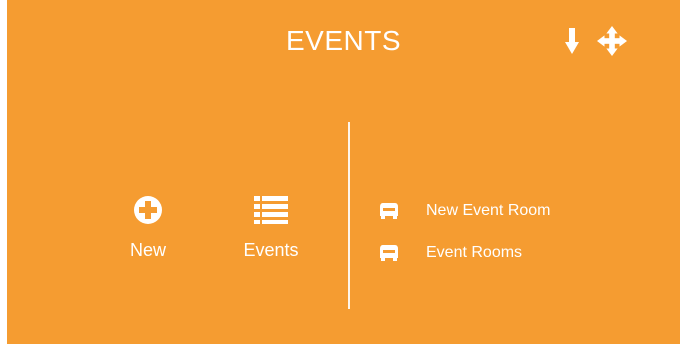 Image resolution: width=686 pixels, height=352 pixels. I want to click on events-list-button: Events, so click(271, 225).